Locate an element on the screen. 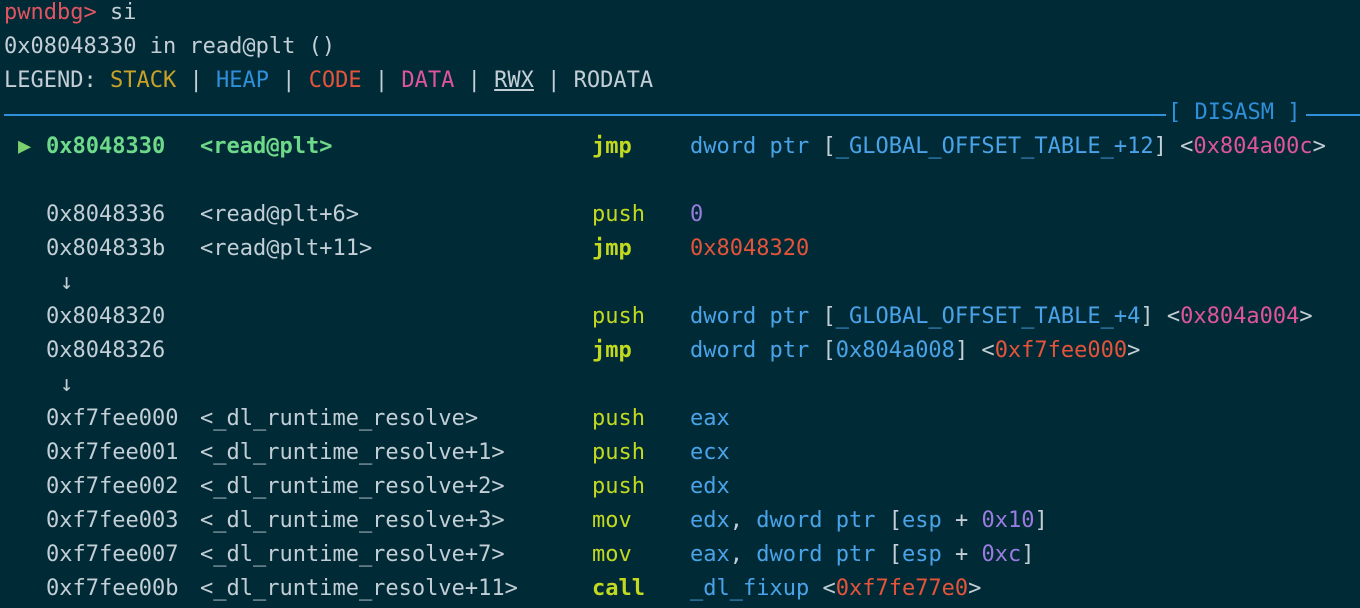 This screenshot has height=608, width=1360. instruction-operands: edx, dword ptr [esp + 0x10] is located at coordinates (869, 521).